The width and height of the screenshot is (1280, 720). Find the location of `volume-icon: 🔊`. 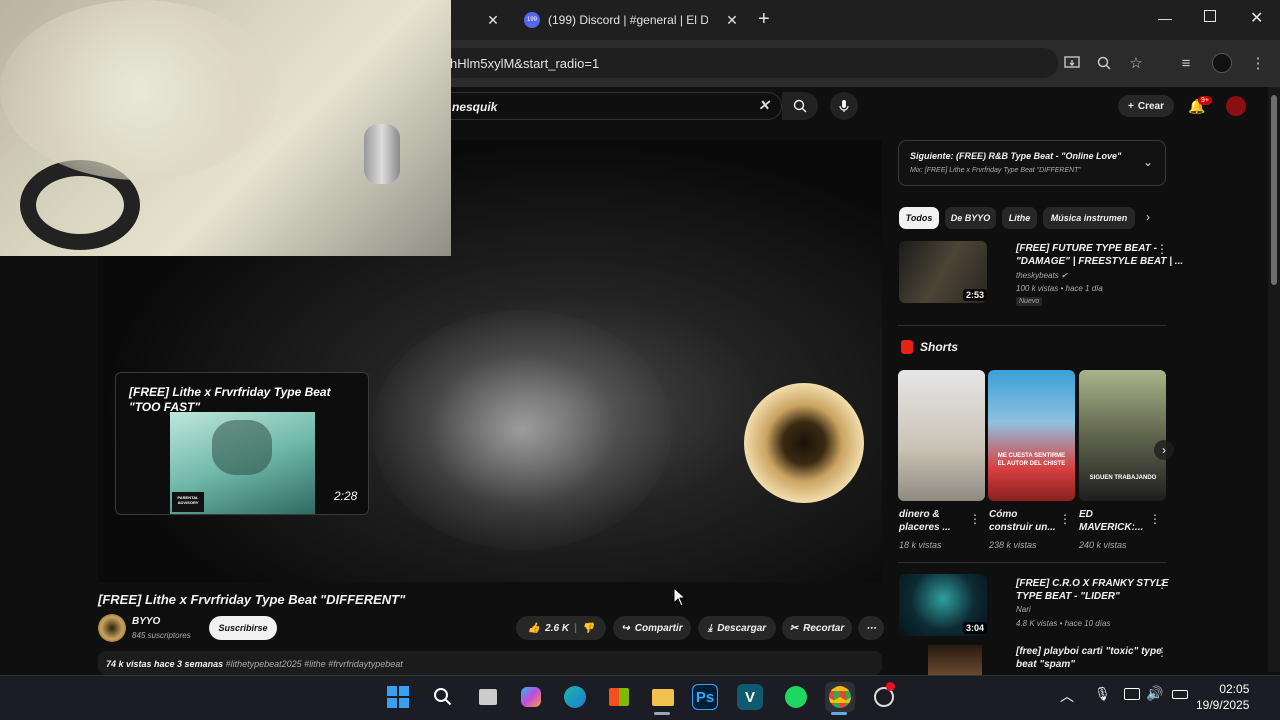

volume-icon: 🔊 is located at coordinates (1154, 693).